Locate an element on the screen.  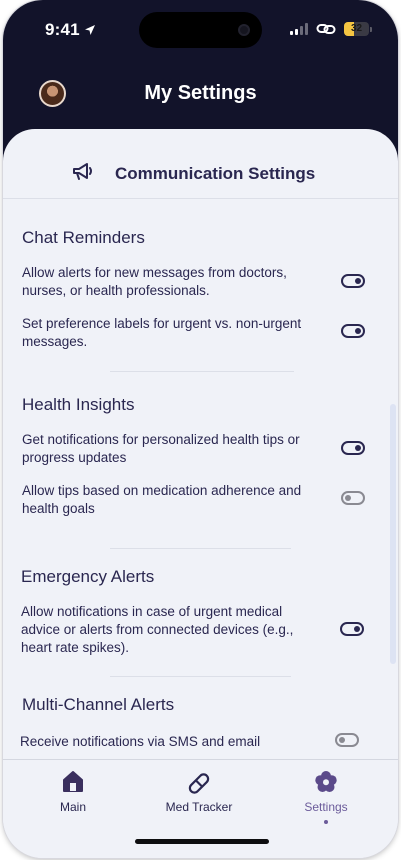
tab-main: Main is located at coordinates (73, 792).